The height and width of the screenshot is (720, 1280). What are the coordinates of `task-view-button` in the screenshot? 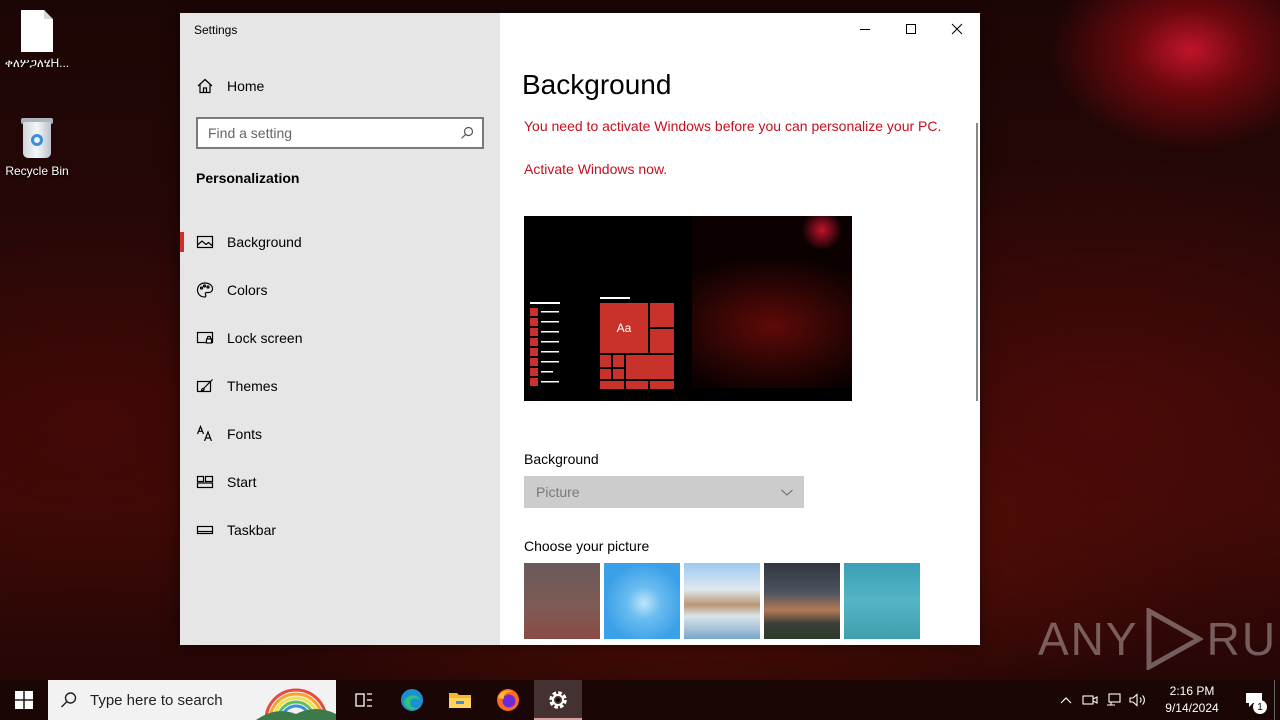 It's located at (364, 700).